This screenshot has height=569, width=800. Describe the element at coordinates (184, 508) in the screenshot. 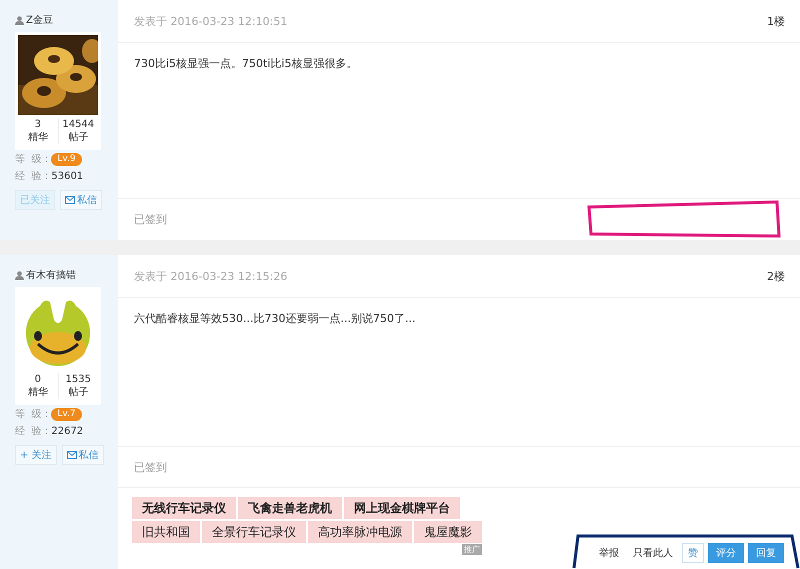

I see `ad-link: 无线行车记录仪` at that location.